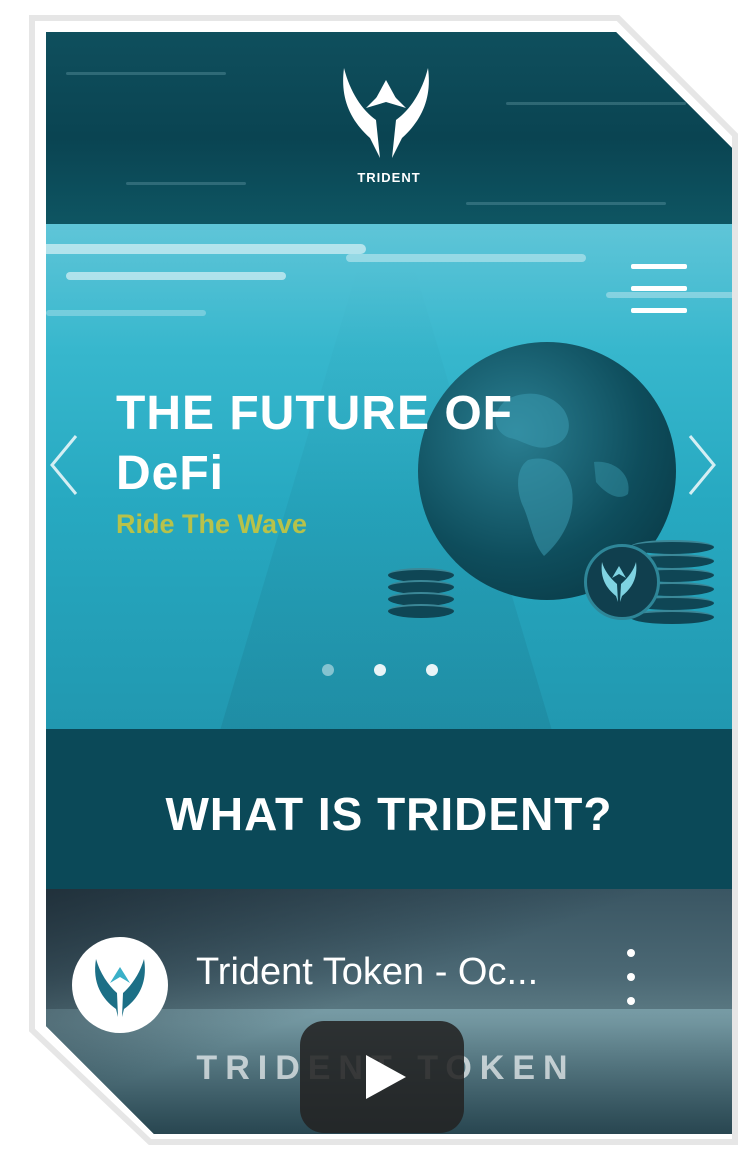 The height and width of the screenshot is (1149, 747). I want to click on trident-coin-badge, so click(622, 582).